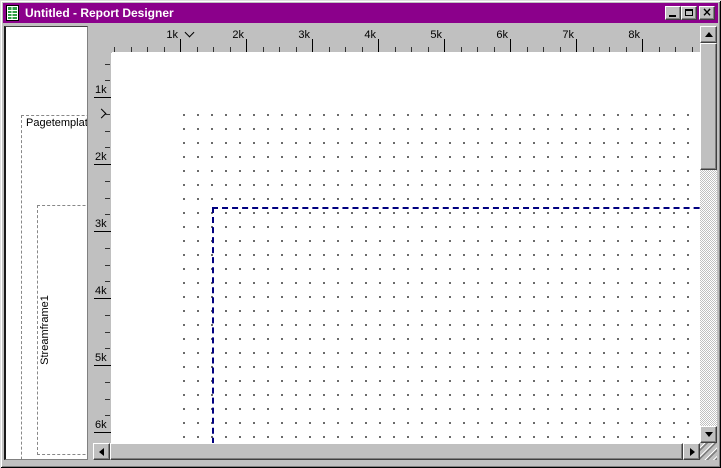 The height and width of the screenshot is (468, 721). What do you see at coordinates (102, 248) in the screenshot?
I see `vertical-ruler: 1k 2k 3k 4k 5k 6k` at bounding box center [102, 248].